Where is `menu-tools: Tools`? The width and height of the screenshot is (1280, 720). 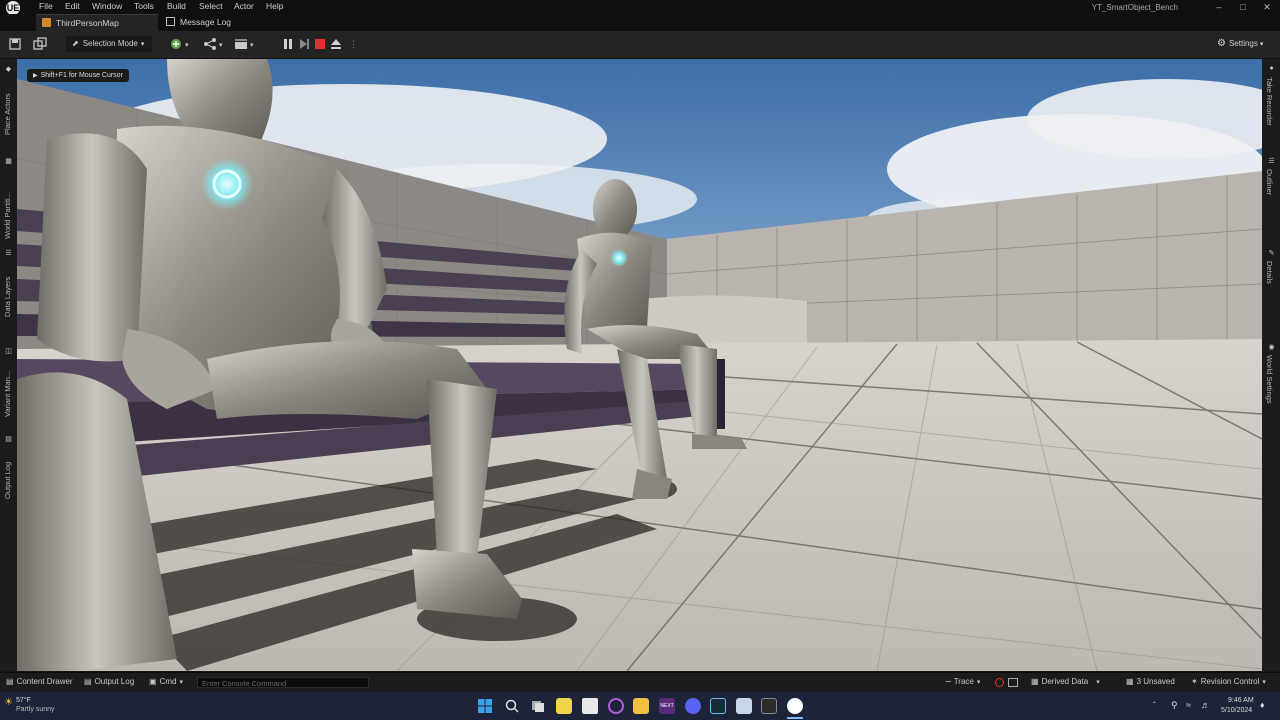
menu-tools: Tools is located at coordinates (144, 6).